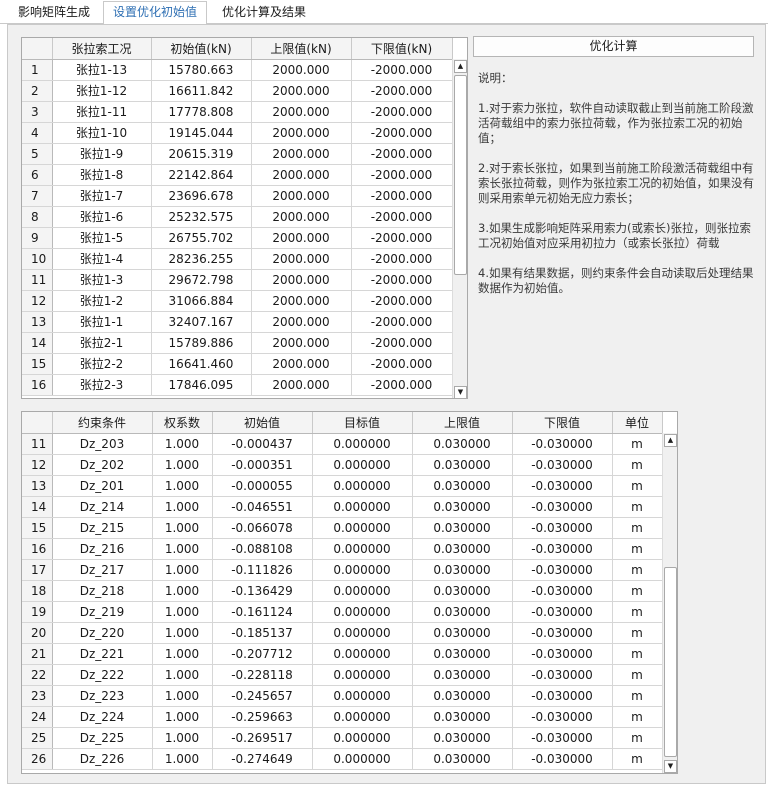  Describe the element at coordinates (37, 343) in the screenshot. I see `row-number: 14` at that location.